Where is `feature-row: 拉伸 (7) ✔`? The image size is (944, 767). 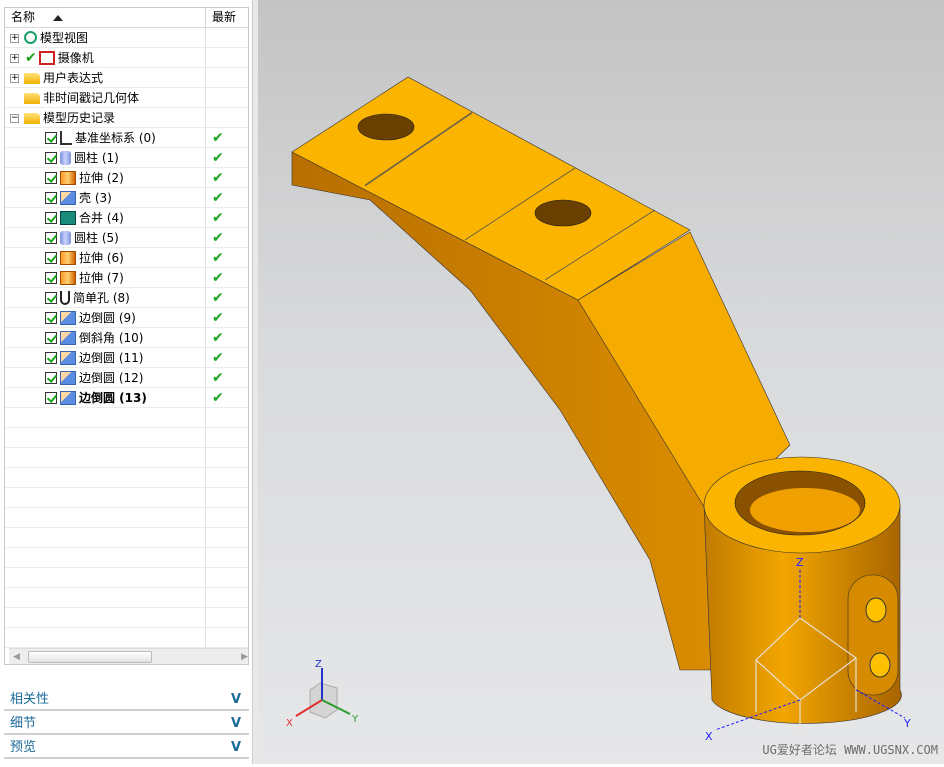 feature-row: 拉伸 (7) ✔ is located at coordinates (126, 278).